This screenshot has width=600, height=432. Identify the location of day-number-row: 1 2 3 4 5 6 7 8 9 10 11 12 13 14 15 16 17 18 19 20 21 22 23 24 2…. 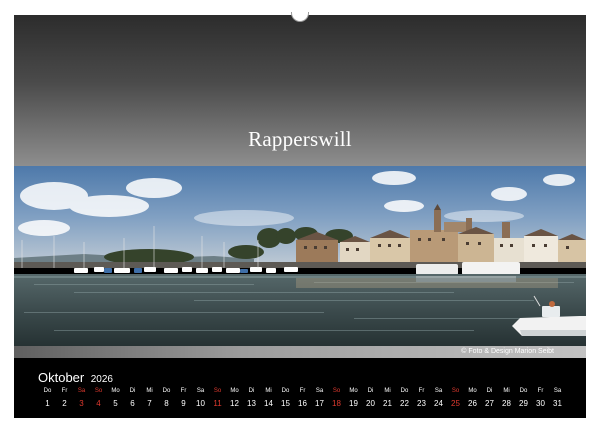
(302, 403).